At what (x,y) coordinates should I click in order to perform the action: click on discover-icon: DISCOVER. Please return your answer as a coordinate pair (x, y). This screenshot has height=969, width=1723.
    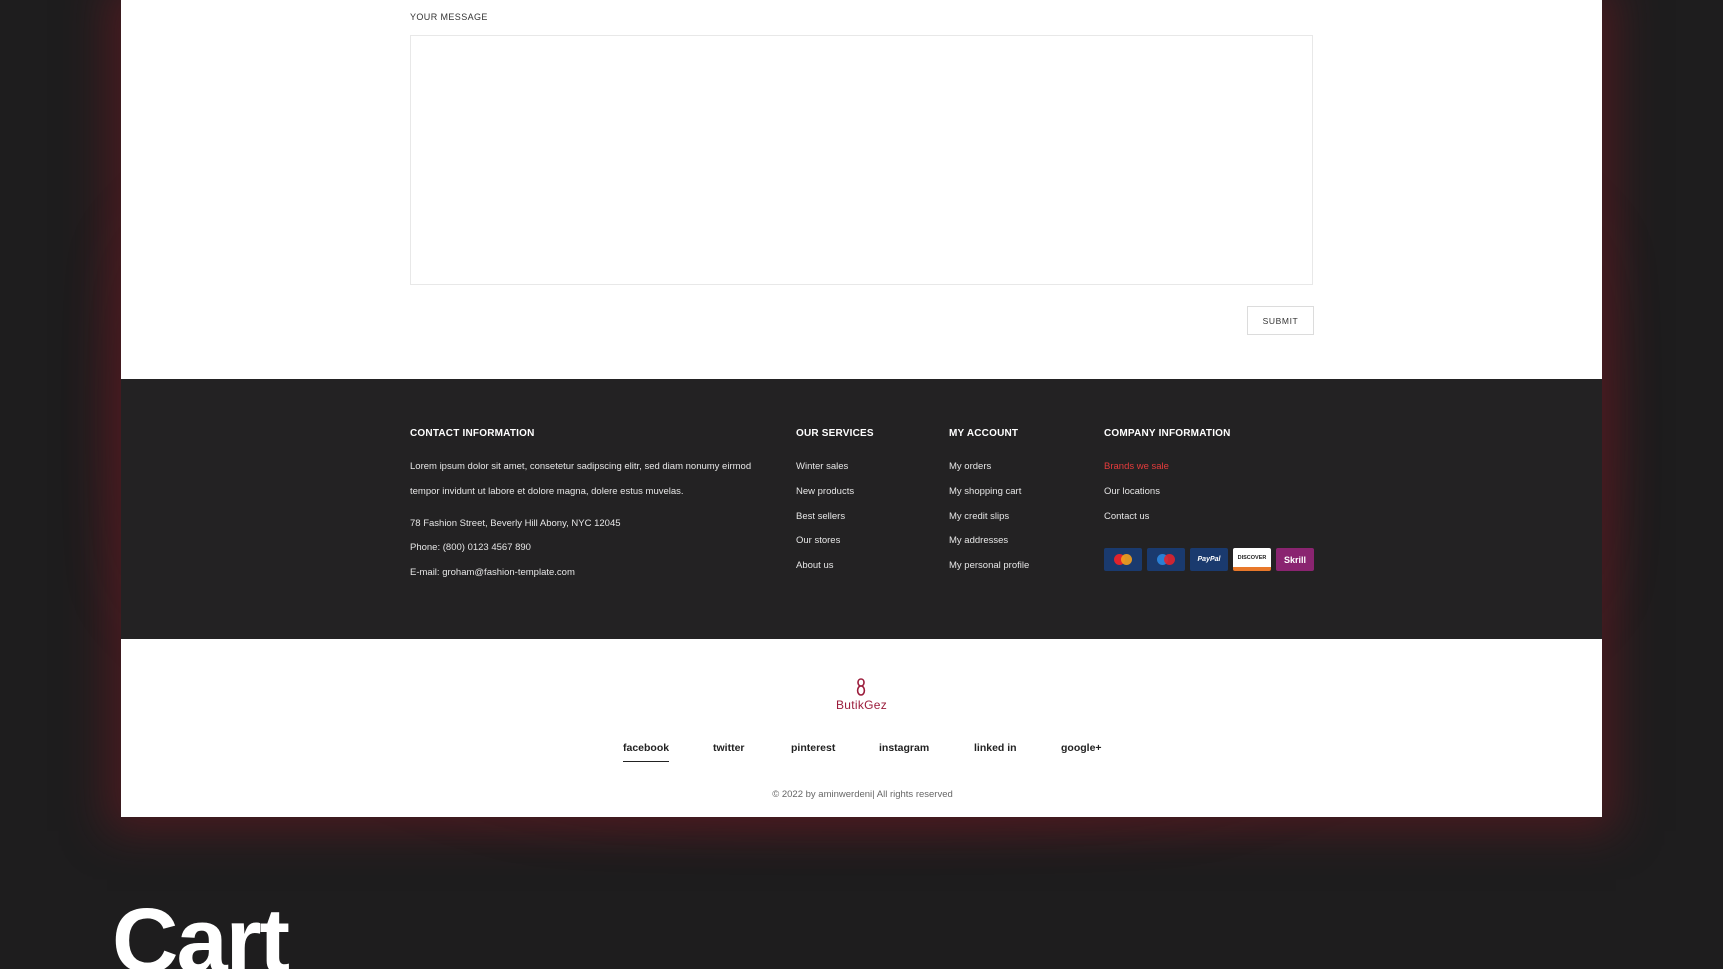
    Looking at the image, I should click on (1252, 559).